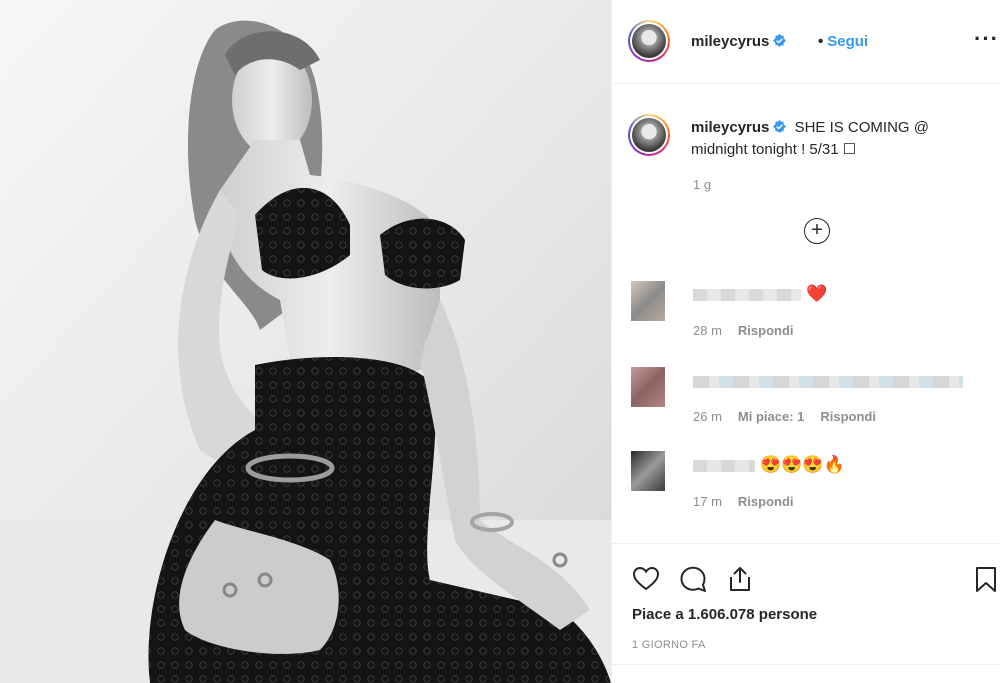  I want to click on comment-age: 28 m, so click(707, 330).